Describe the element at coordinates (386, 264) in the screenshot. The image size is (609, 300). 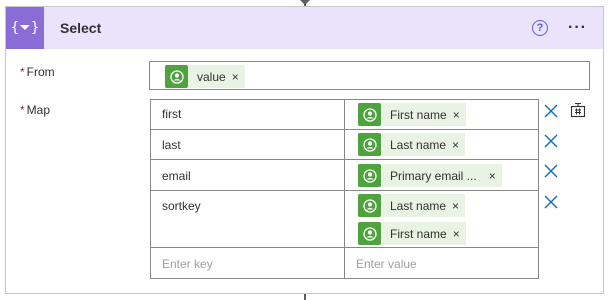
I see `value-placeholder: Enter value` at that location.